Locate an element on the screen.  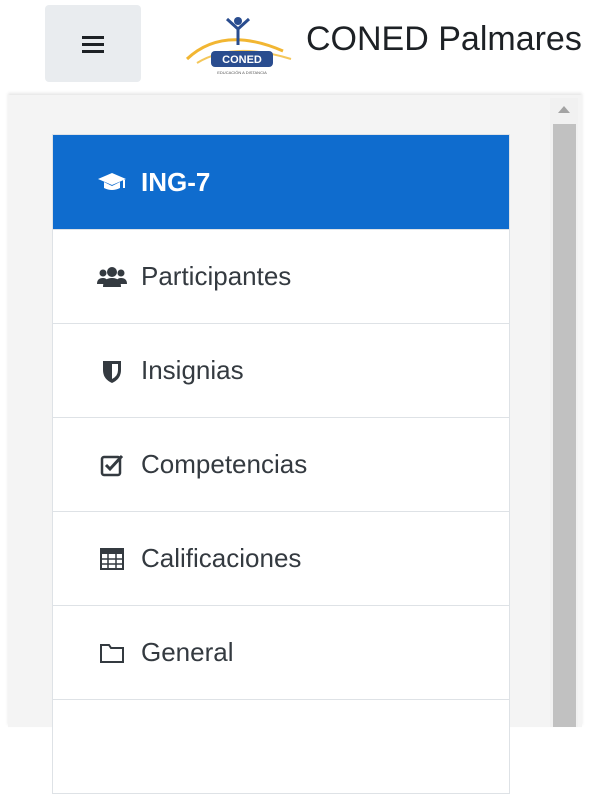
hamburger-menu-button is located at coordinates (93, 43).